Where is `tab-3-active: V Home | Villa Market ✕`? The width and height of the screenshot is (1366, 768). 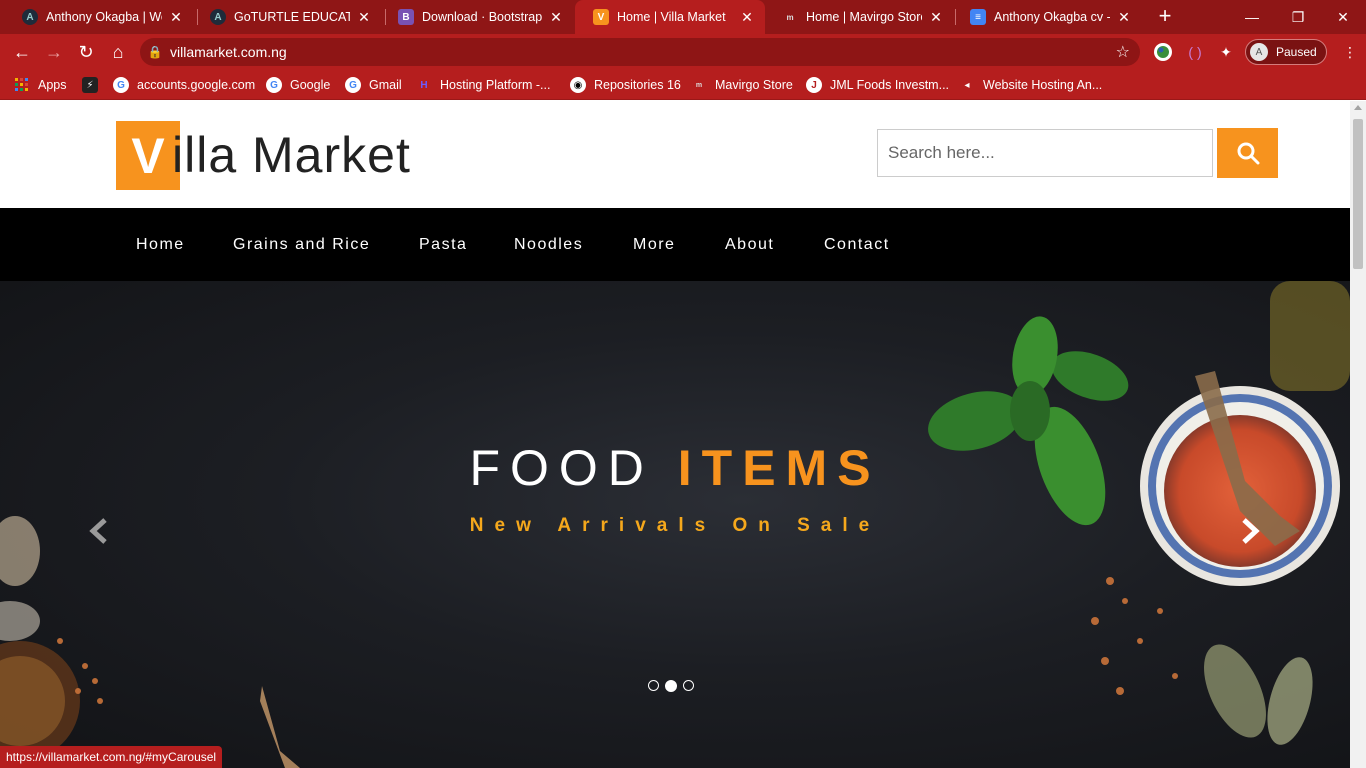 tab-3-active: V Home | Villa Market ✕ is located at coordinates (670, 17).